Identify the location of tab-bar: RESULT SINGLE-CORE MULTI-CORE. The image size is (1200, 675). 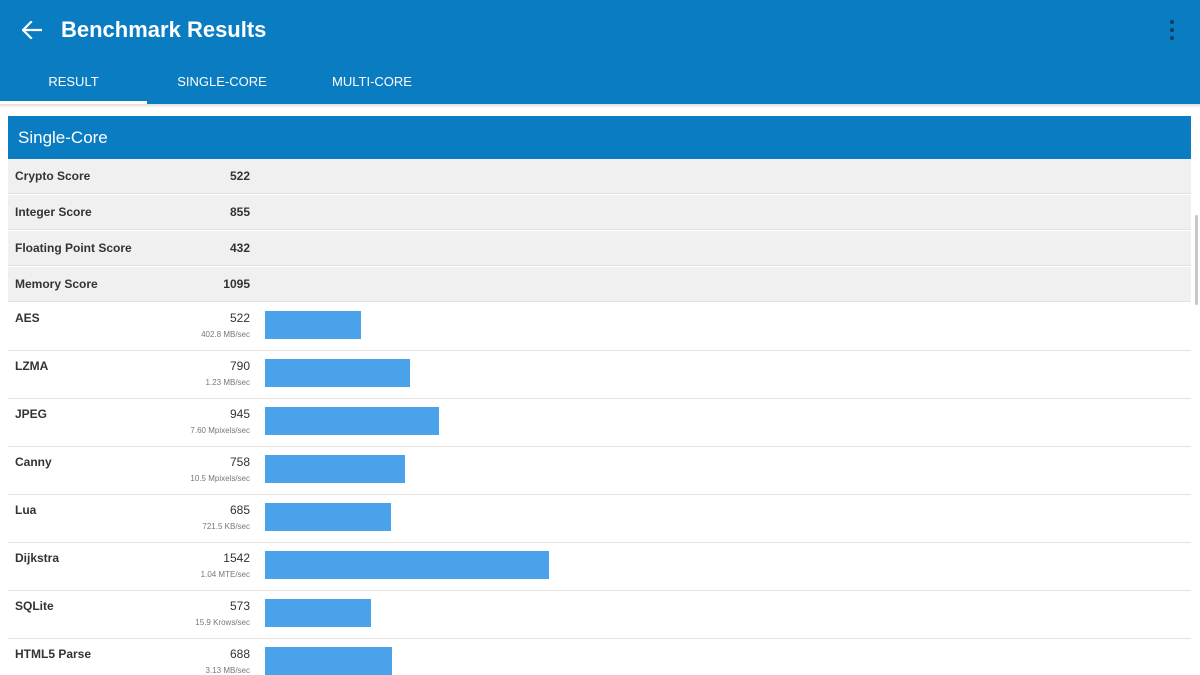
(600, 82).